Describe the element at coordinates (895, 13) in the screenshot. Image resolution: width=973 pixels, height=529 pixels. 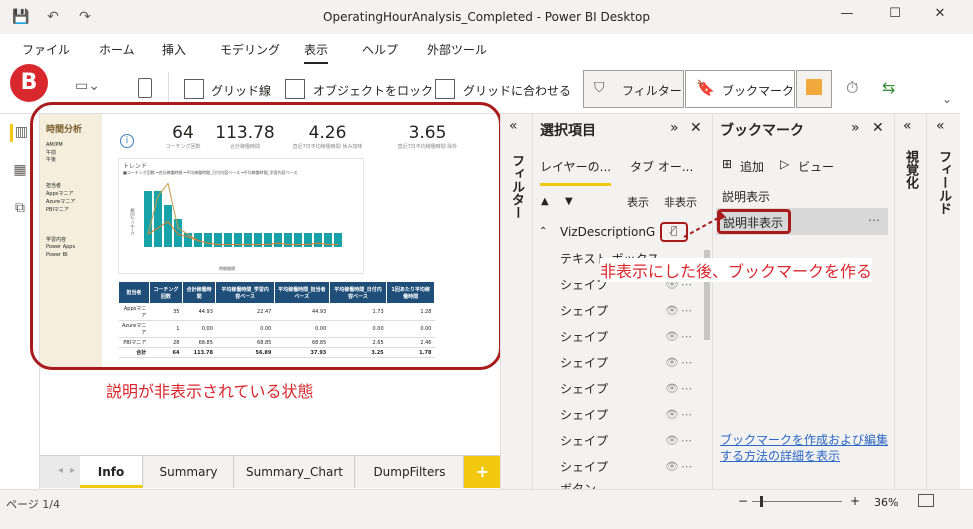
I see `maximize-icon: ☐` at that location.